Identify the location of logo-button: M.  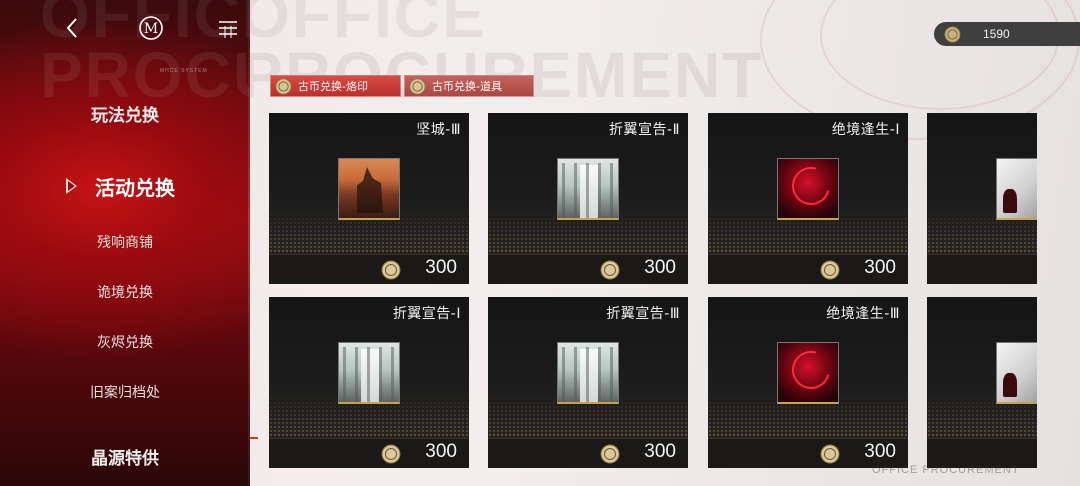
(151, 28).